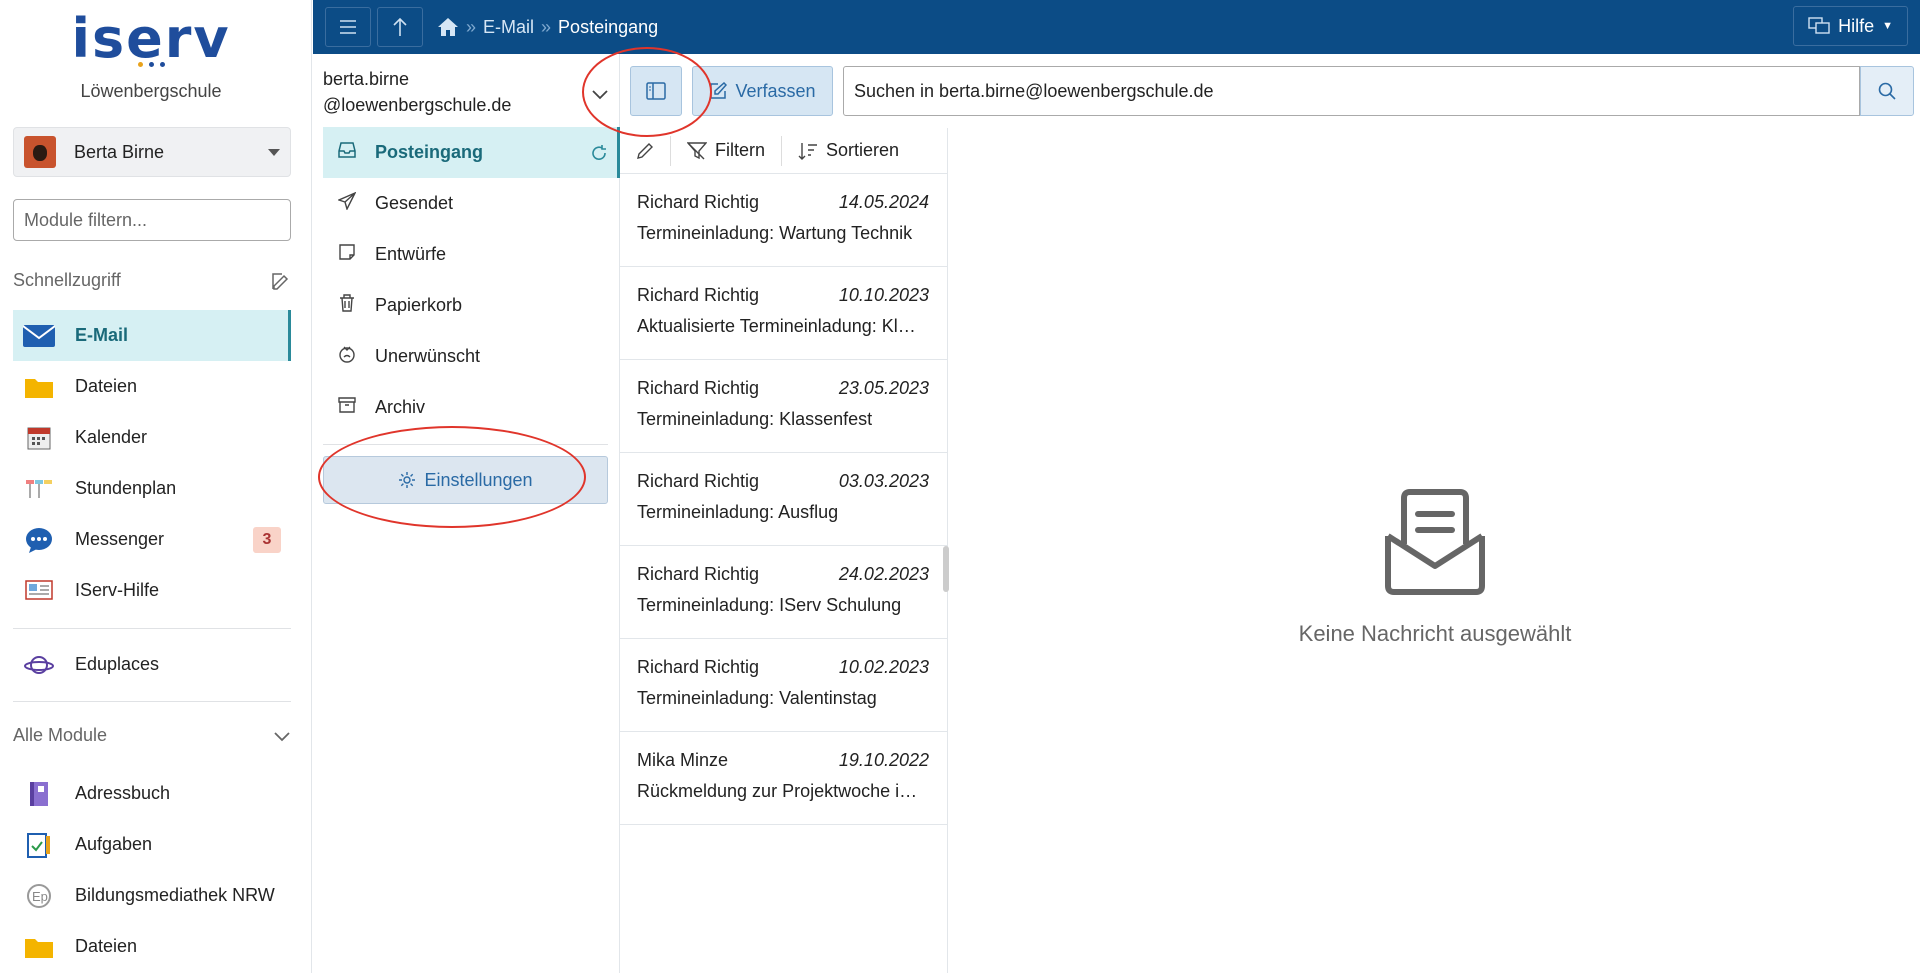 The width and height of the screenshot is (1920, 973). Describe the element at coordinates (1435, 566) in the screenshot. I see `empty-state: Keine Nachricht ausgewählt` at that location.